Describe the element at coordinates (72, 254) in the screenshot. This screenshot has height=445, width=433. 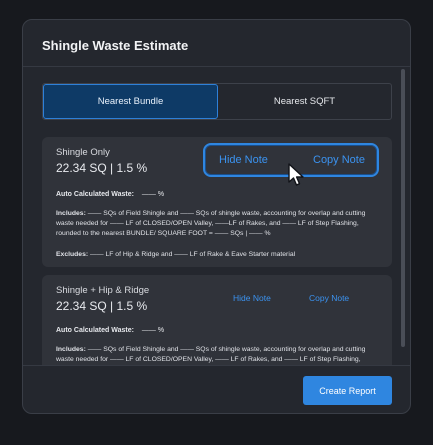
I see `excludes-label: Excludes:` at that location.